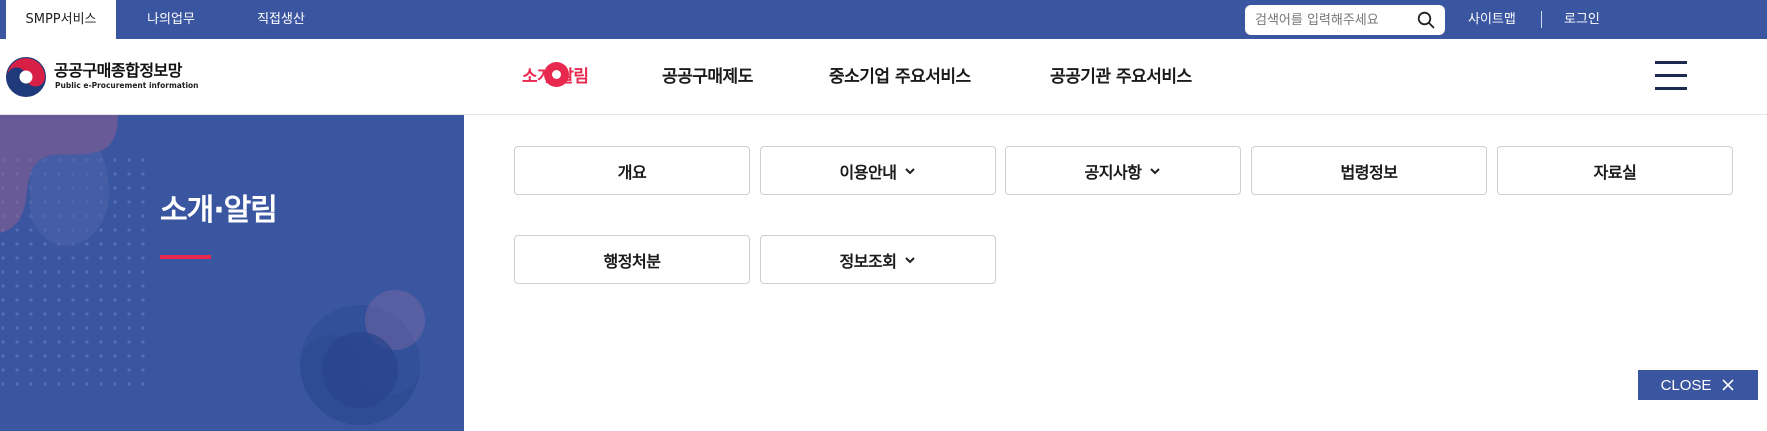 The image size is (1767, 431). Describe the element at coordinates (1541, 19) in the screenshot. I see `utility-divider` at that location.